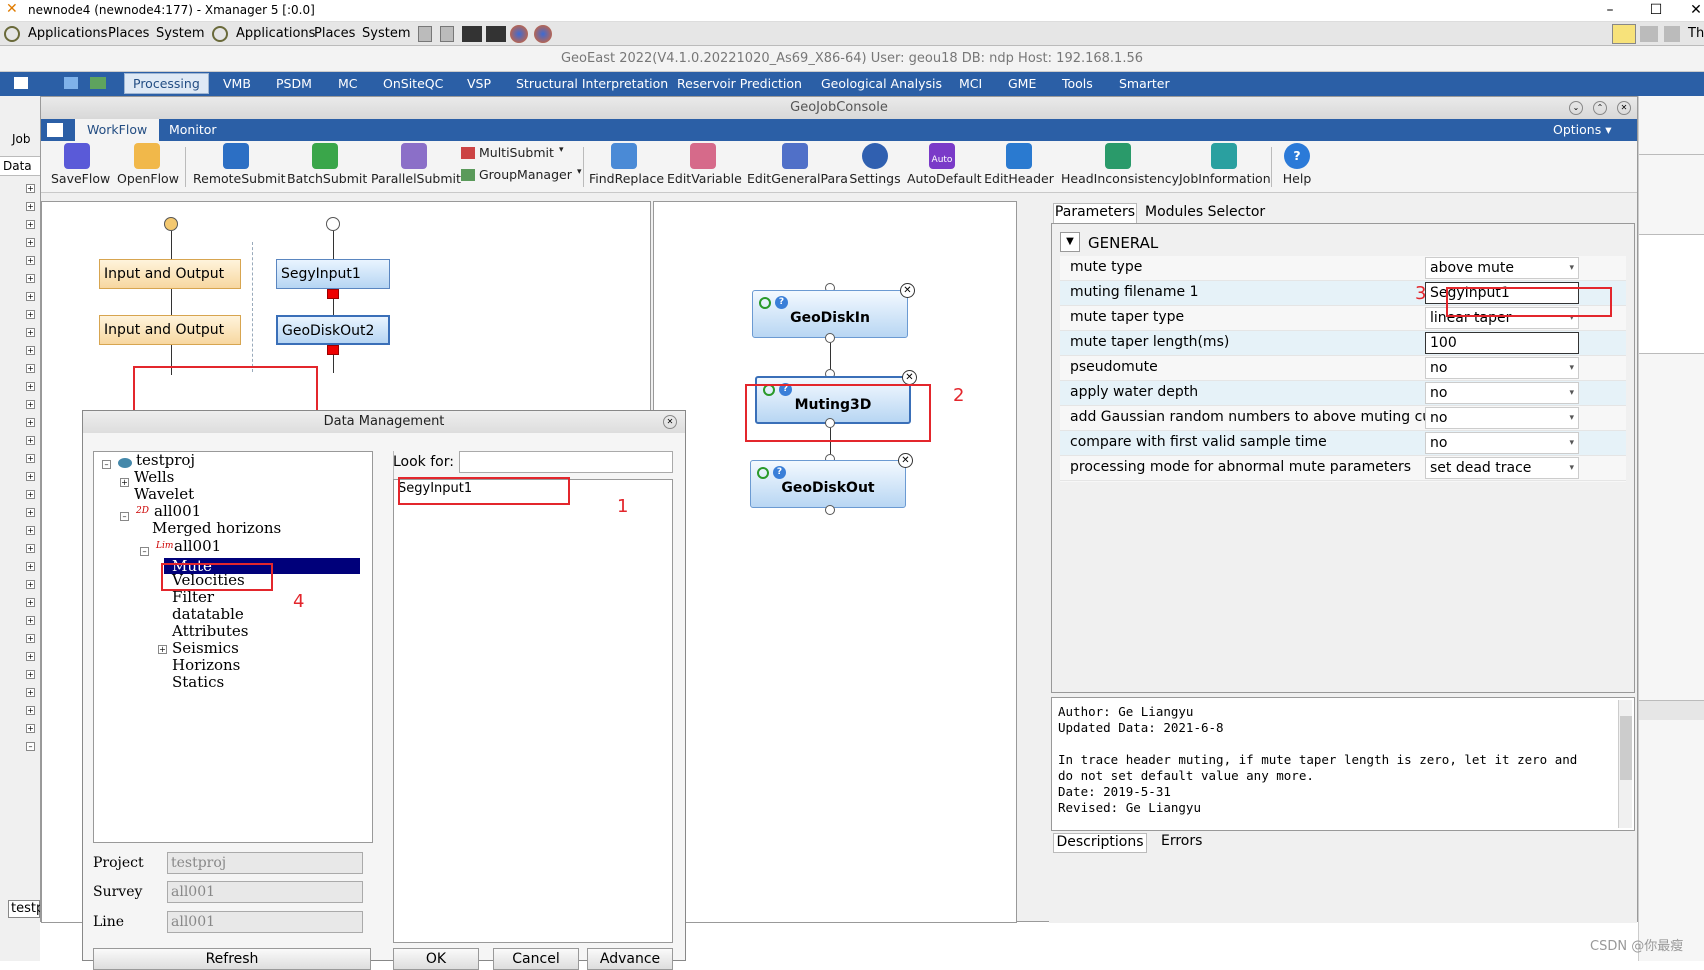 The height and width of the screenshot is (970, 1704). Describe the element at coordinates (1502, 343) in the screenshot. I see `taper-length-input: 100` at that location.